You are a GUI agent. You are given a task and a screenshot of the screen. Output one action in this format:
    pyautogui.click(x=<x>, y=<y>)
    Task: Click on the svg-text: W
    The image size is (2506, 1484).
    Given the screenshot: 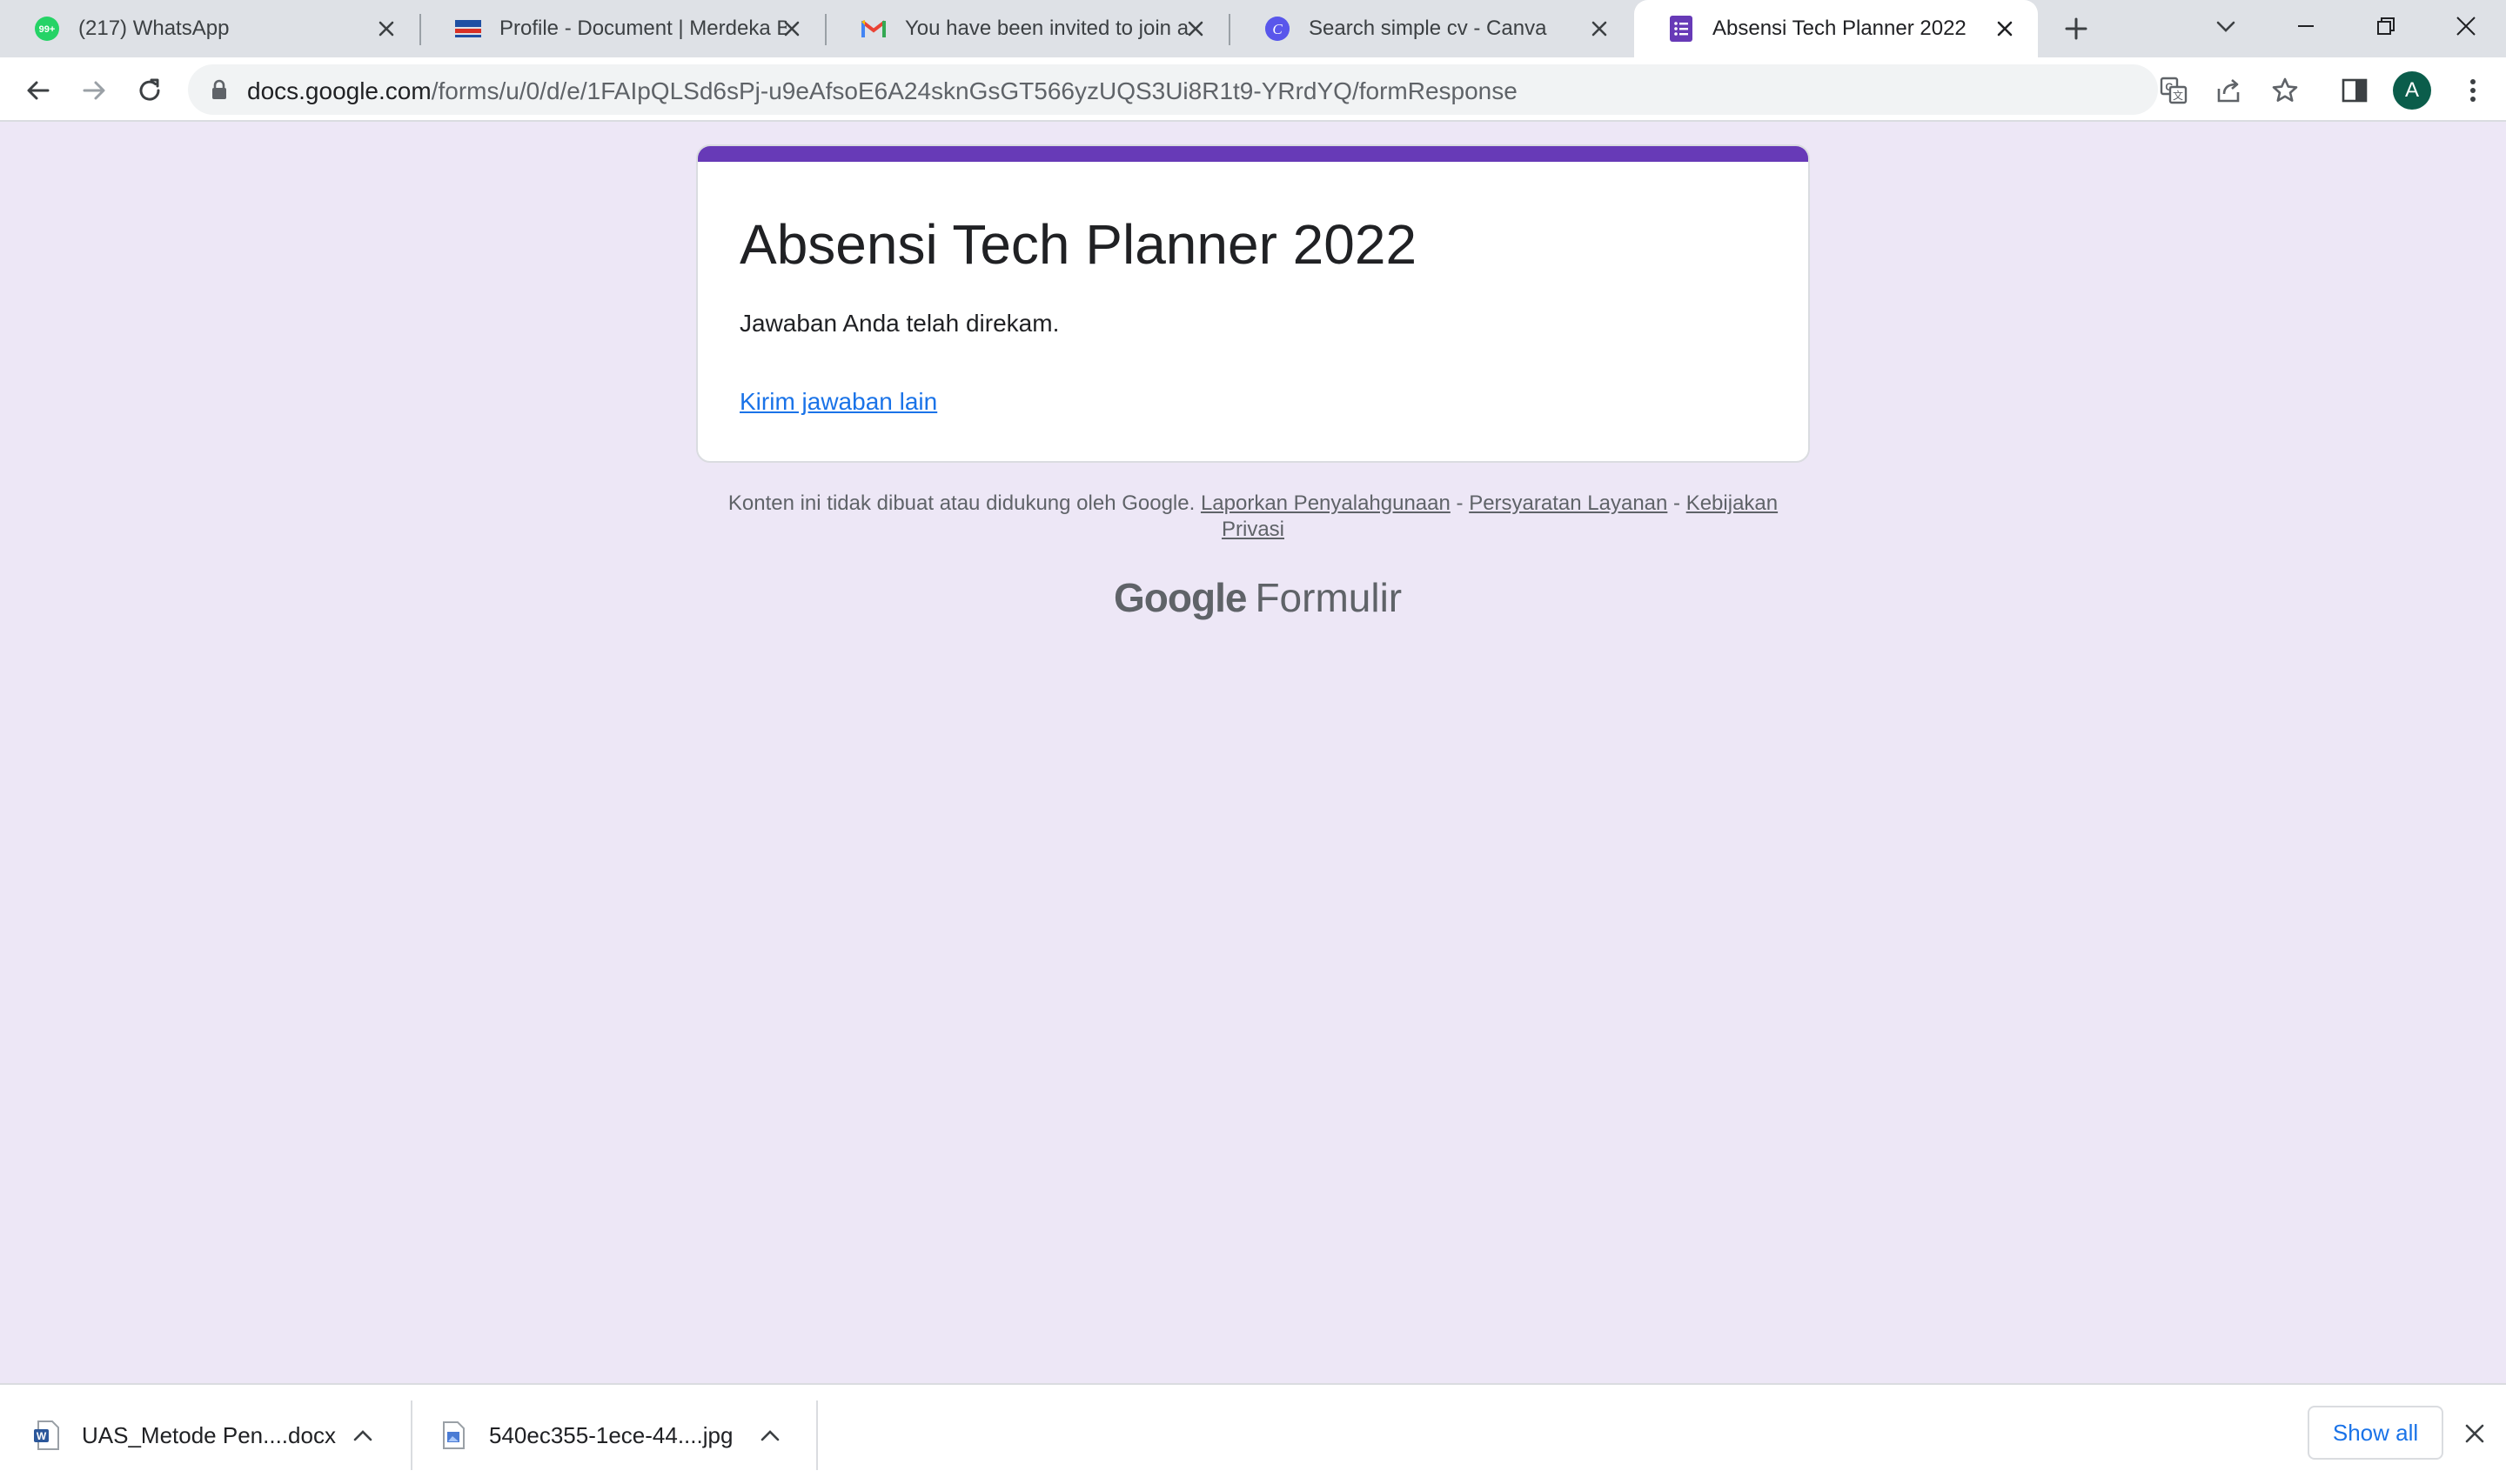 What is the action you would take?
    pyautogui.click(x=42, y=1436)
    